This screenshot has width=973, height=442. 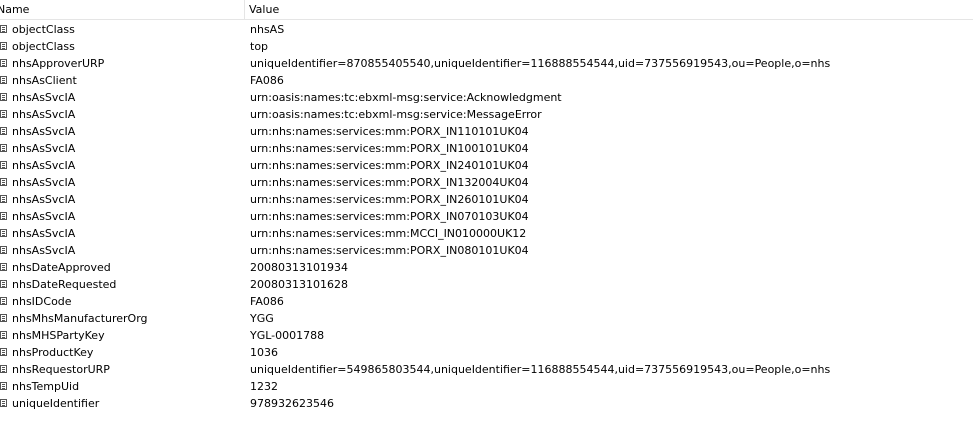 What do you see at coordinates (486, 301) in the screenshot?
I see `list-item: nhsIDCode FA086` at bounding box center [486, 301].